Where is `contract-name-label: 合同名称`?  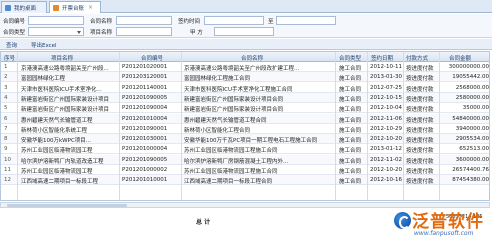
contract-name-label: 合同名称 is located at coordinates (101, 22).